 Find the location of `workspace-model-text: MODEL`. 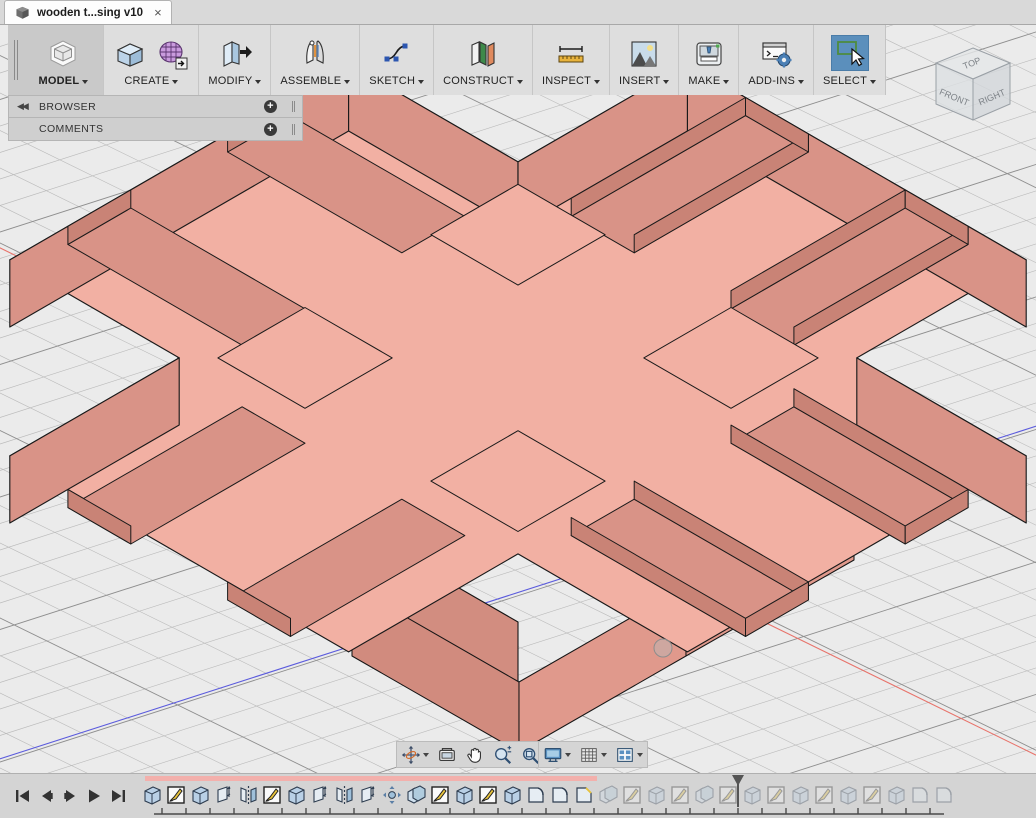

workspace-model-text: MODEL is located at coordinates (59, 81).